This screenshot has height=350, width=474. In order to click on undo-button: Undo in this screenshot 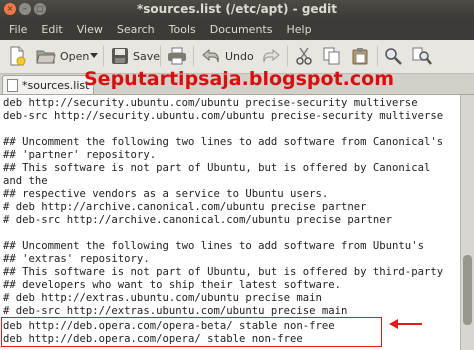, I will do `click(227, 56)`.